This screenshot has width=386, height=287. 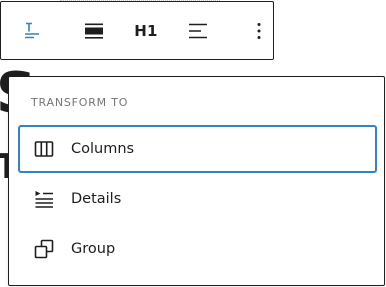 I want to click on menu-item-label: Details, so click(x=96, y=199).